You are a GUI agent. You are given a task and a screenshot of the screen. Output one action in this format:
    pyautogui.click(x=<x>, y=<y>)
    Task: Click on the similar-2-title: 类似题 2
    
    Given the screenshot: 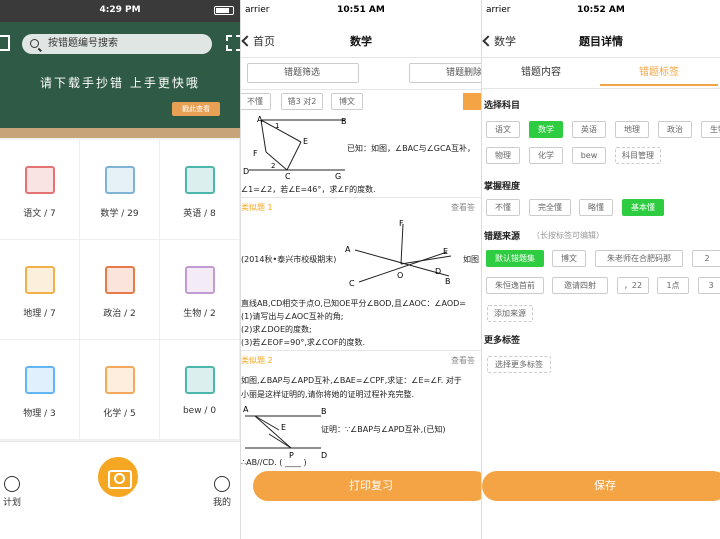 What is the action you would take?
    pyautogui.click(x=257, y=360)
    